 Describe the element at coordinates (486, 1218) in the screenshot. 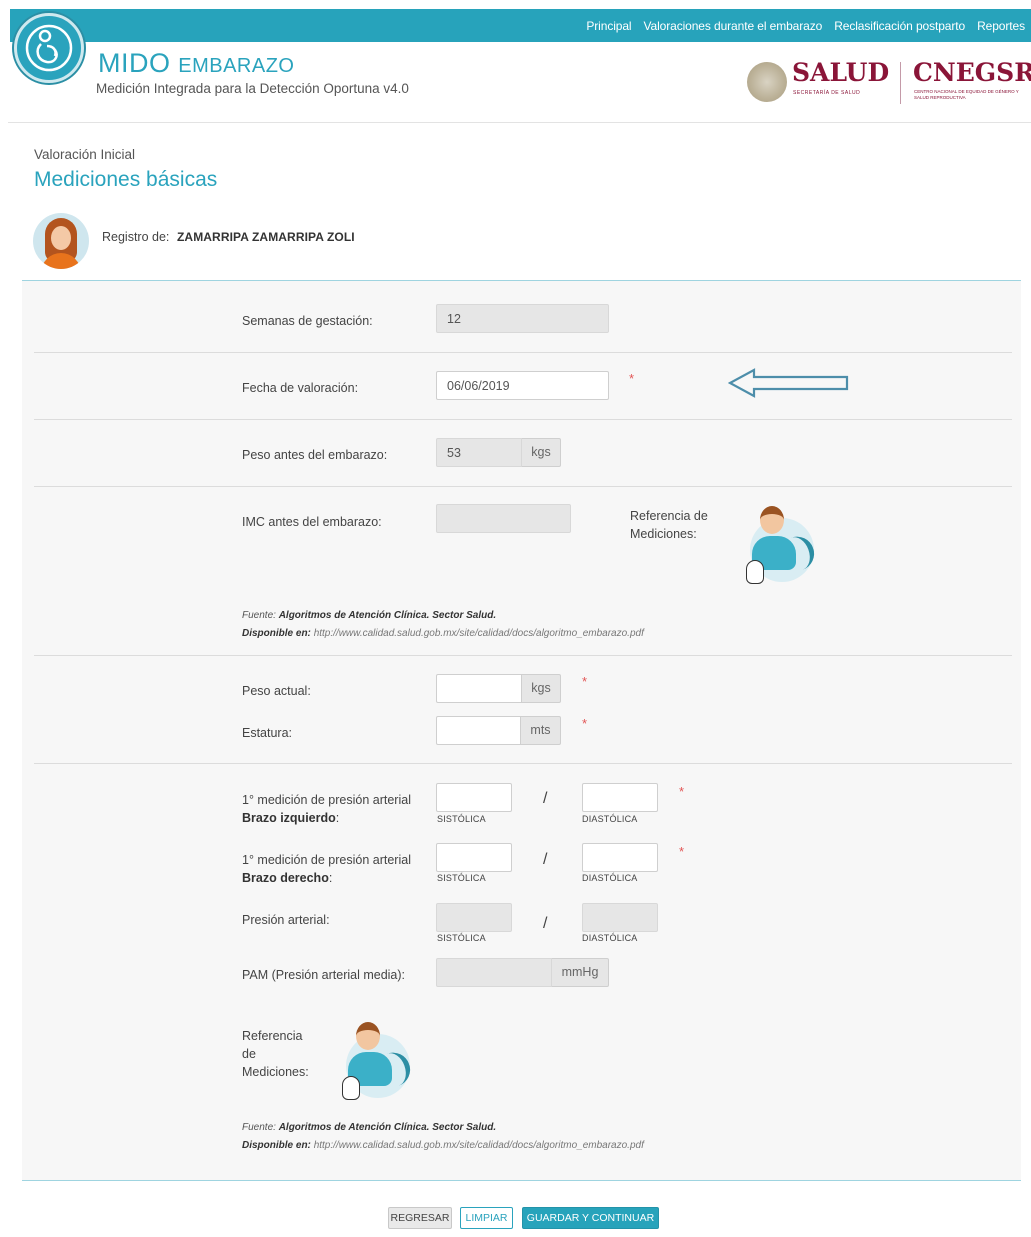

I see `clear-button: LIMPIAR` at that location.